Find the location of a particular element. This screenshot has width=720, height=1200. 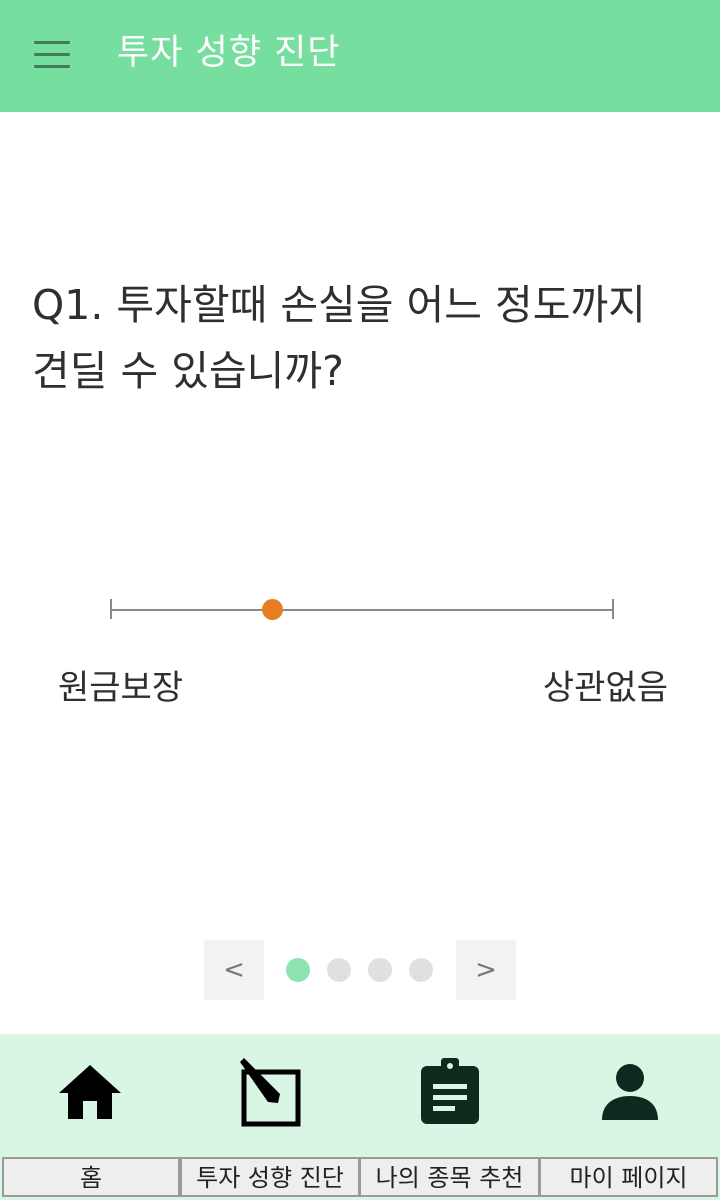

nav-my-recommendations is located at coordinates (450, 1094).